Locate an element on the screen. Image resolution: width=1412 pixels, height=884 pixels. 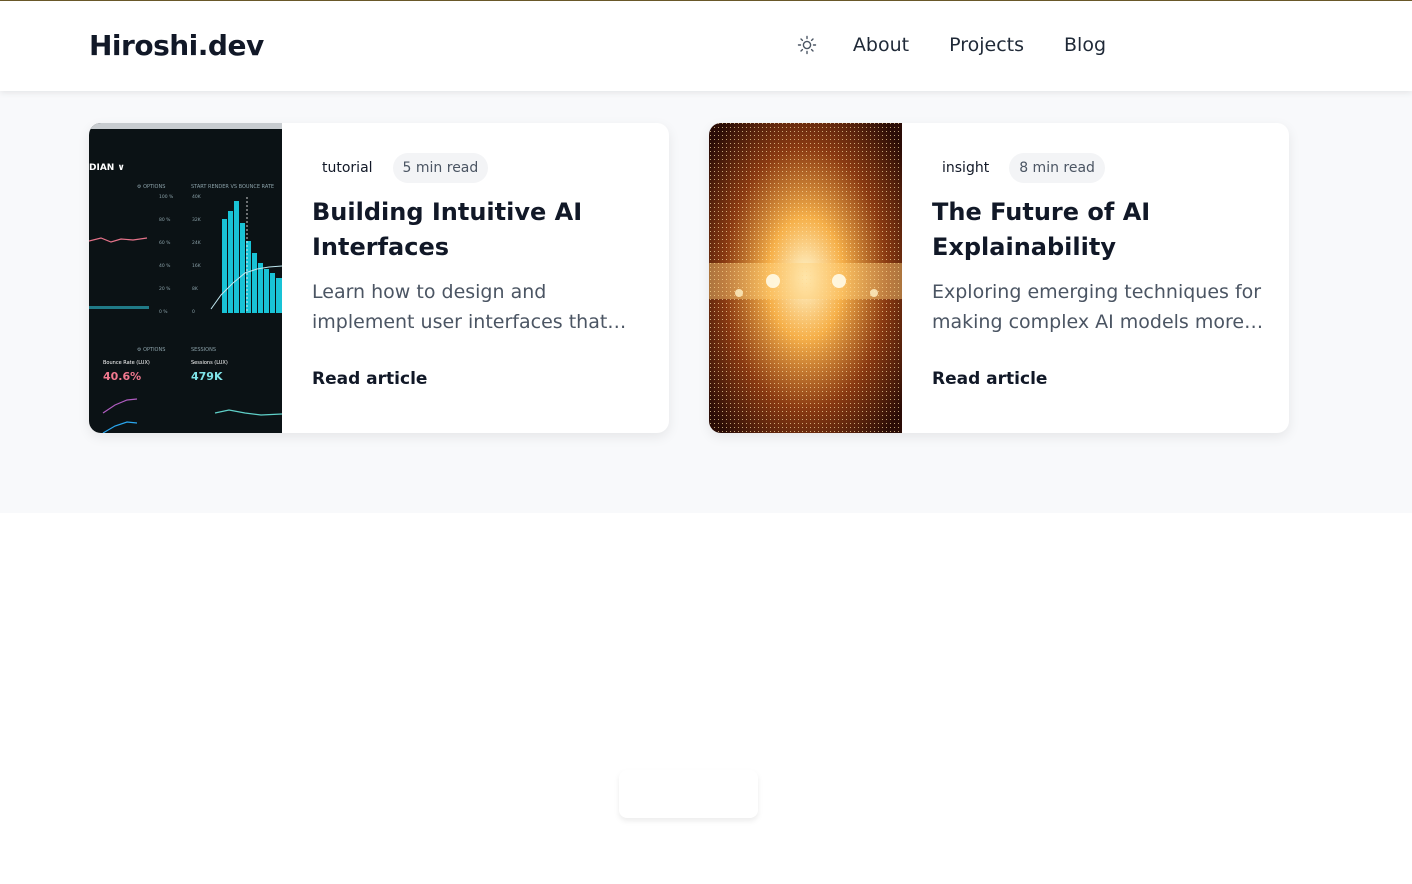
svg-text: DIAN ∨ is located at coordinates (107, 168).